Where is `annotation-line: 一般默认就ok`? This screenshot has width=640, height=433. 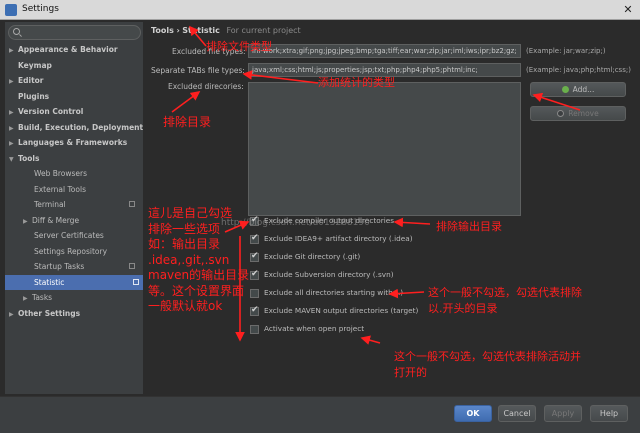 annotation-line: 一般默认就ok is located at coordinates (185, 306).